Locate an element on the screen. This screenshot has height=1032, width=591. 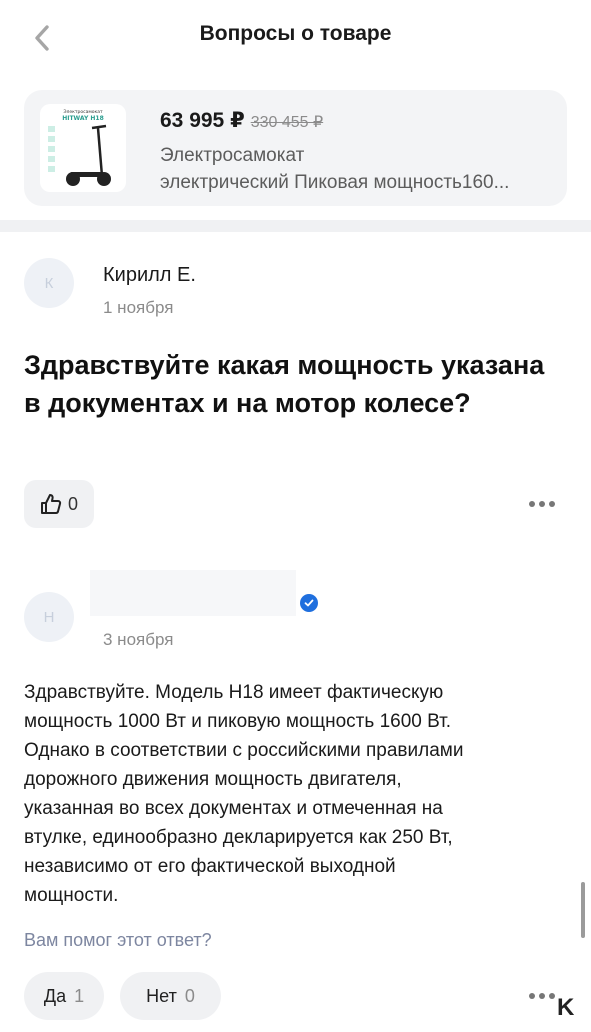
answer-line: мощности. is located at coordinates (71, 895).